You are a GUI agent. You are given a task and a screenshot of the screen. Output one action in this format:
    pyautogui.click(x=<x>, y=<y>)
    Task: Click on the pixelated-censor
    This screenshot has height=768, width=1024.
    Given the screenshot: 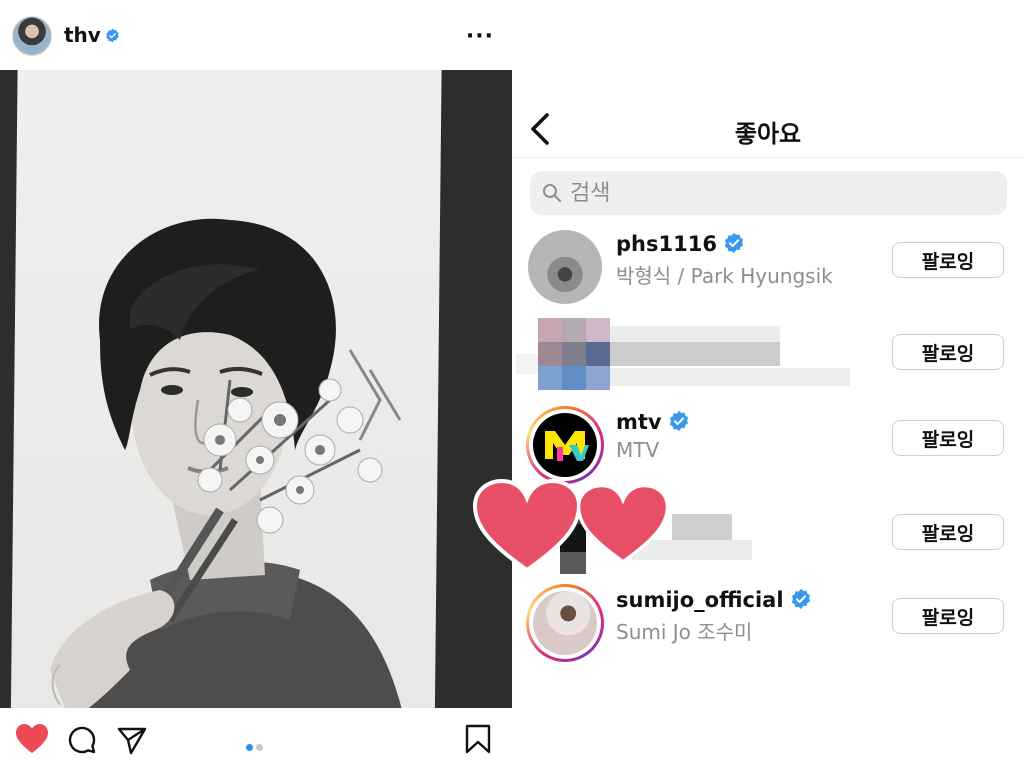 What is the action you would take?
    pyautogui.click(x=686, y=361)
    